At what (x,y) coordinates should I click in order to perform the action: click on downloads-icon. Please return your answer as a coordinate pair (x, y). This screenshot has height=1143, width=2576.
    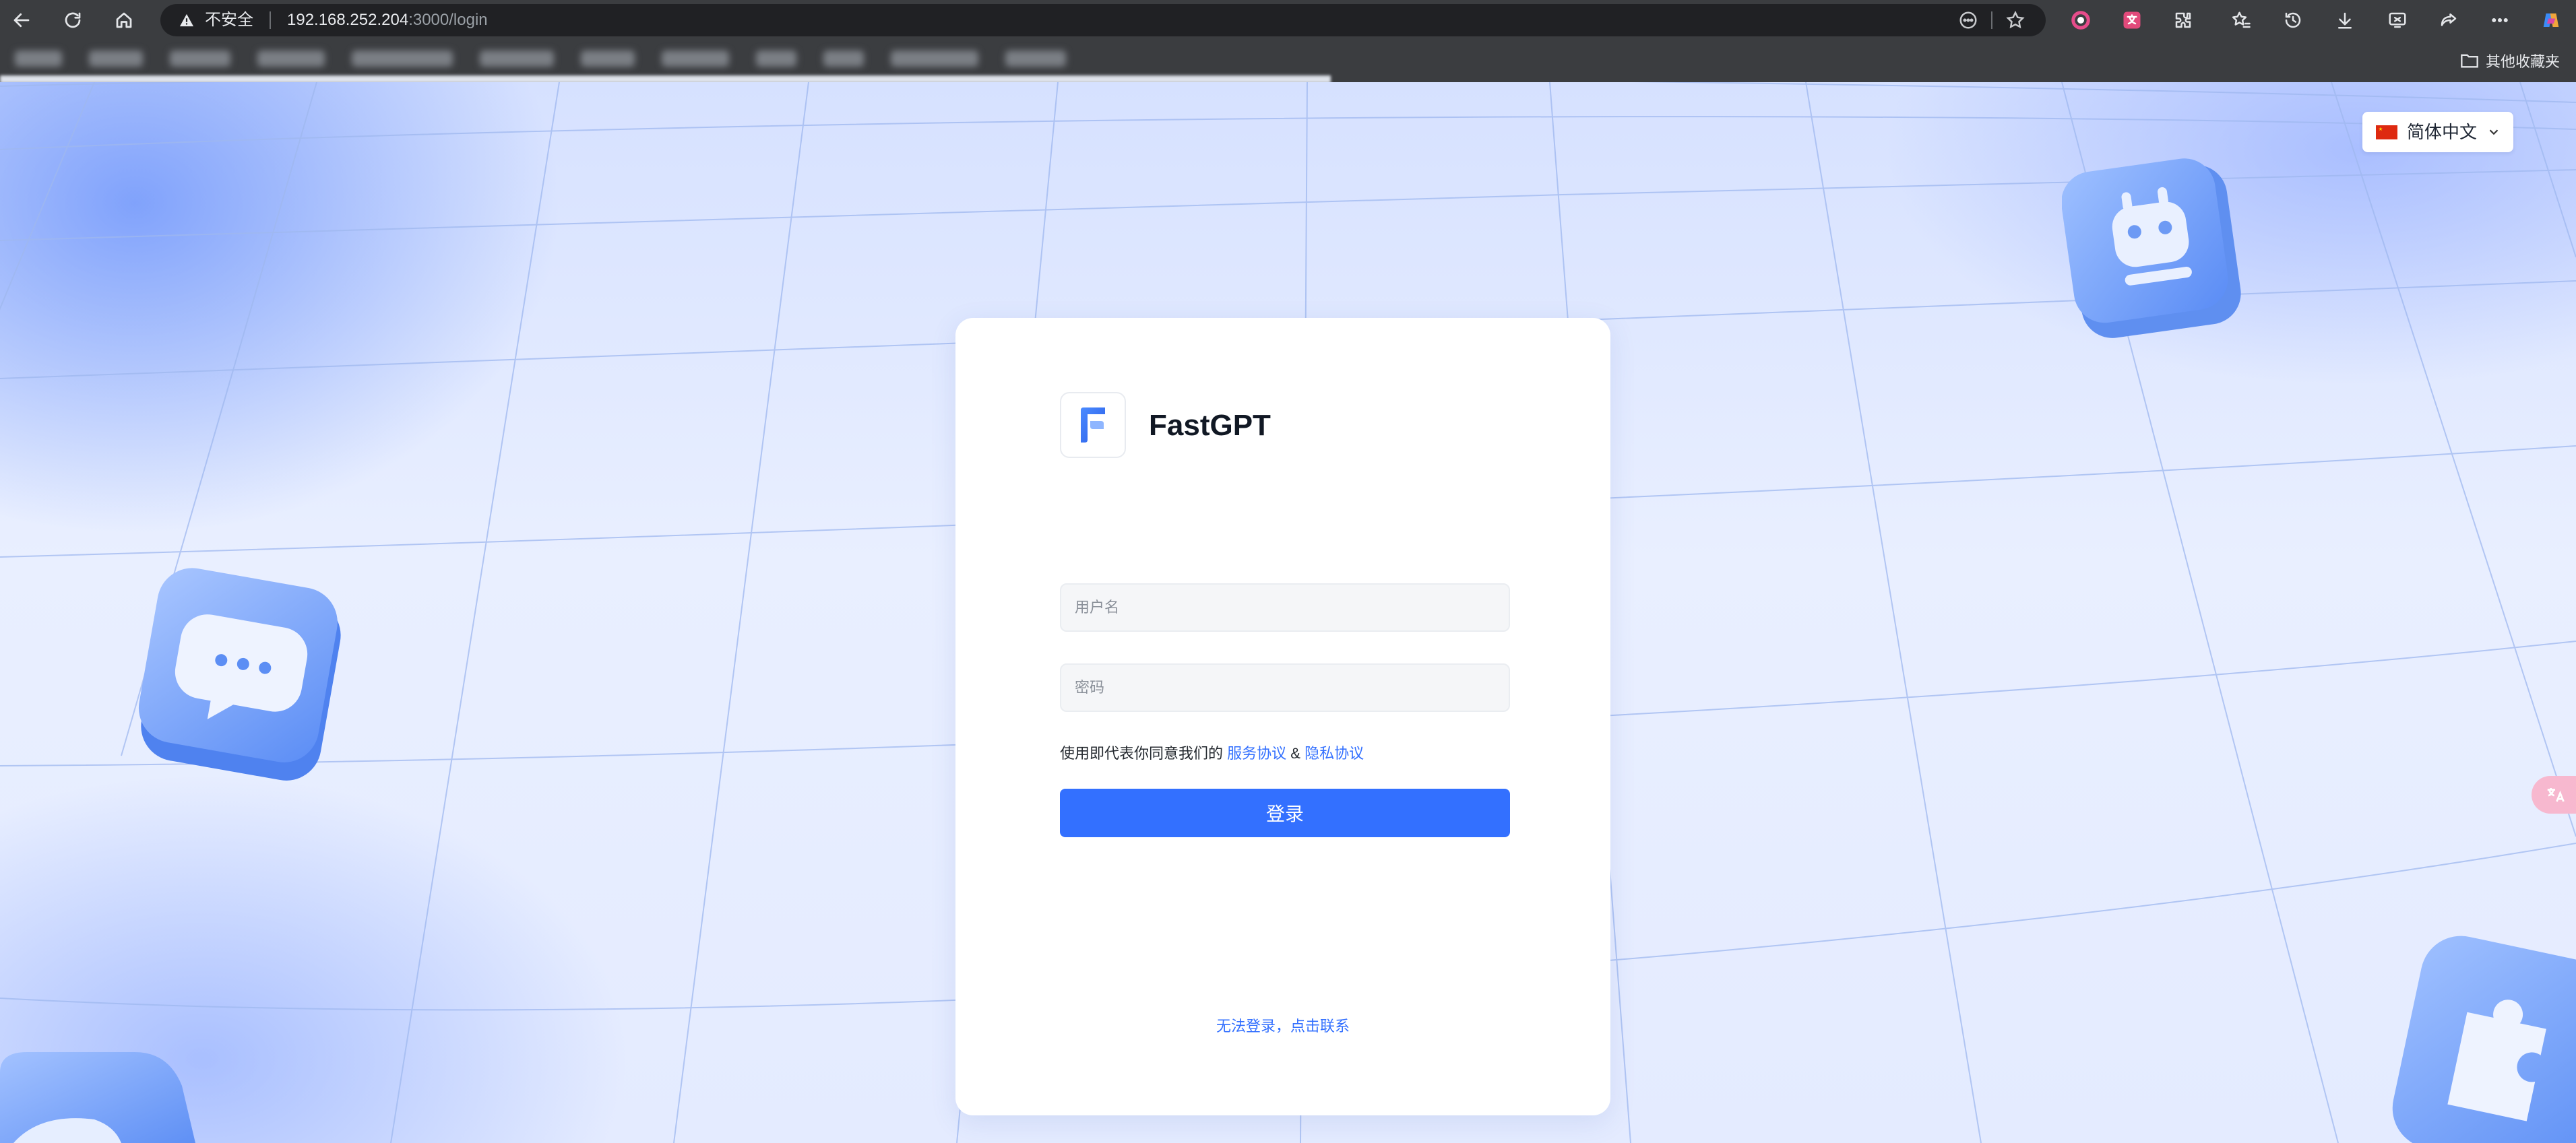
    Looking at the image, I should click on (2345, 20).